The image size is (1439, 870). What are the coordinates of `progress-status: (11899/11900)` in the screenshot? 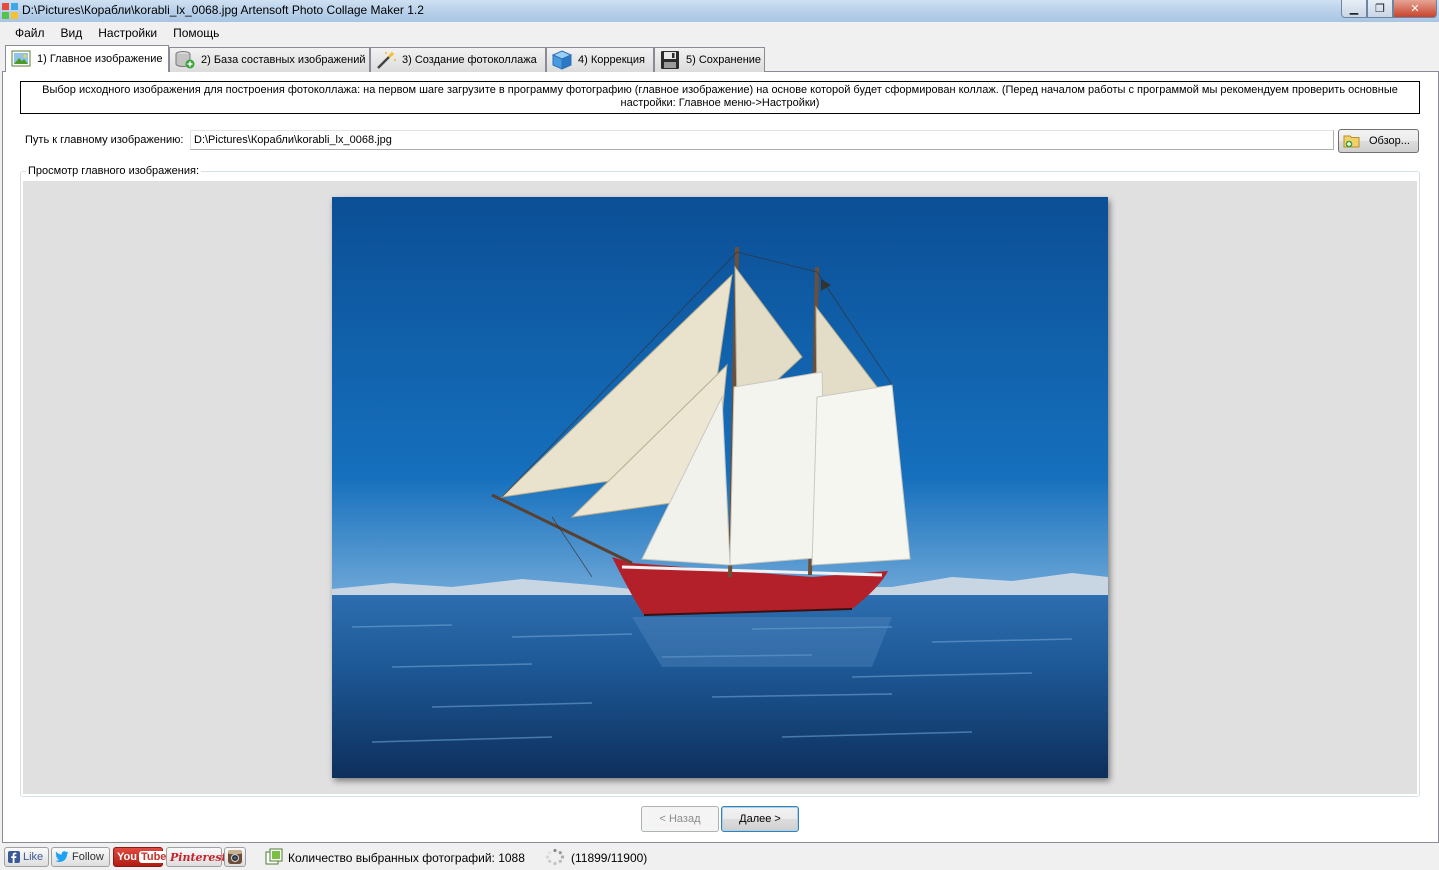 It's located at (609, 858).